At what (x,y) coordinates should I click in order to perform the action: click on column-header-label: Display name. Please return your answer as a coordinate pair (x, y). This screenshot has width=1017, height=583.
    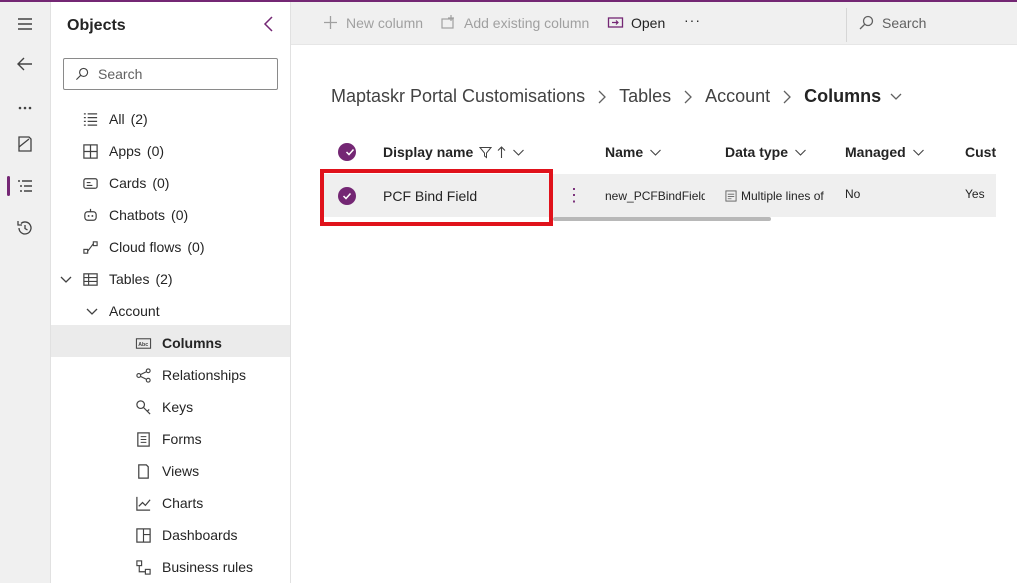
    Looking at the image, I should click on (428, 152).